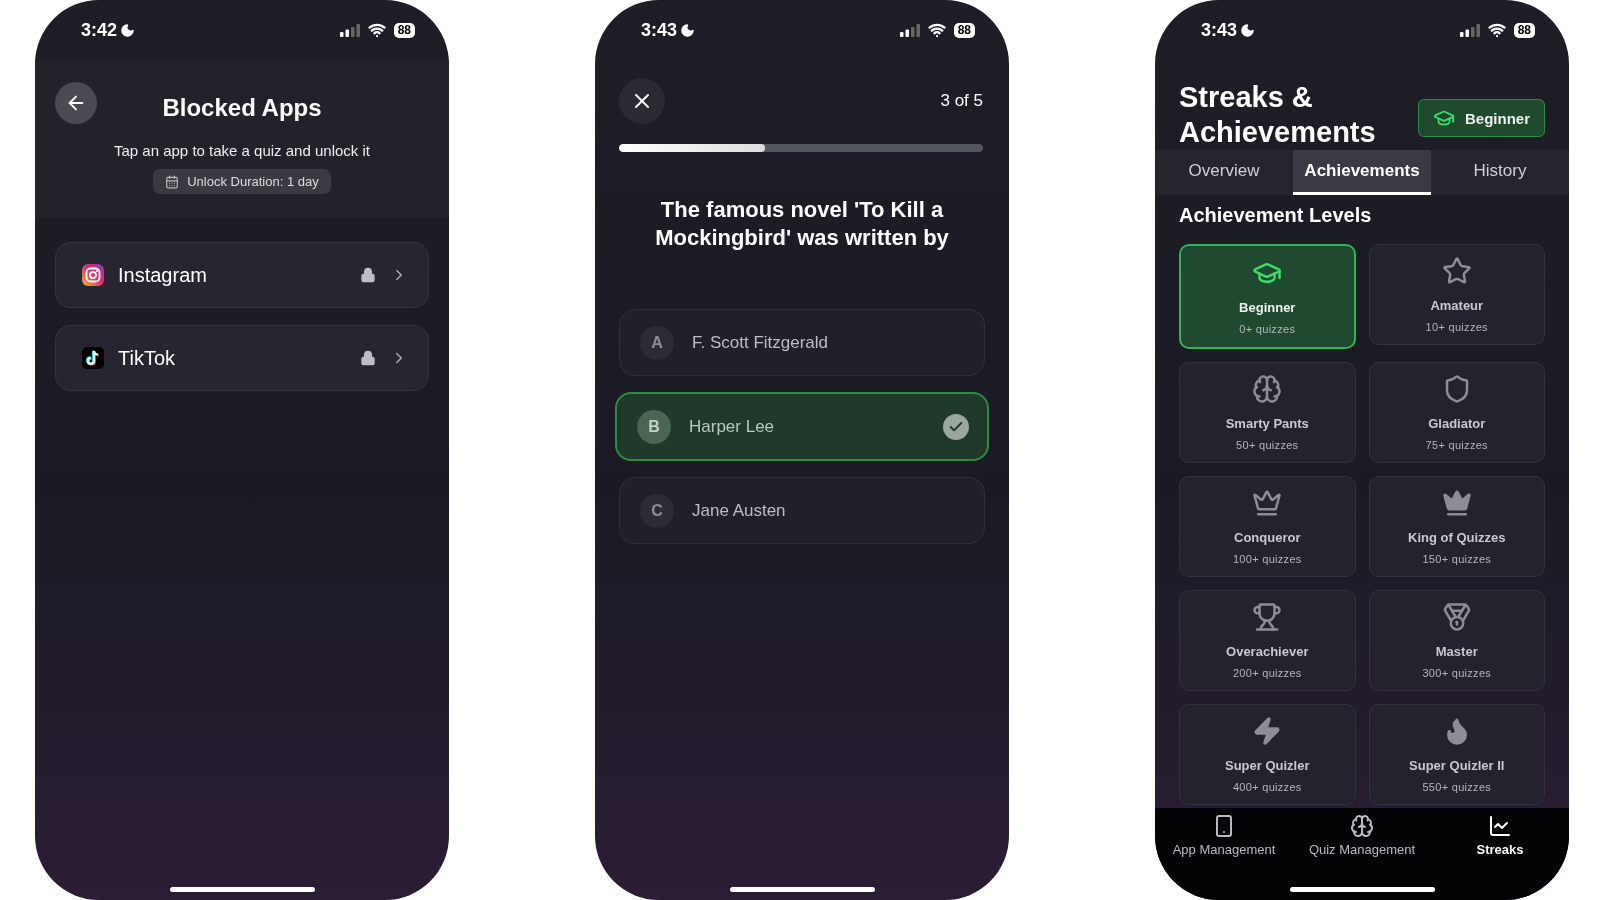  Describe the element at coordinates (1278, 115) in the screenshot. I see `screen-title: Streaks & Achievements` at that location.